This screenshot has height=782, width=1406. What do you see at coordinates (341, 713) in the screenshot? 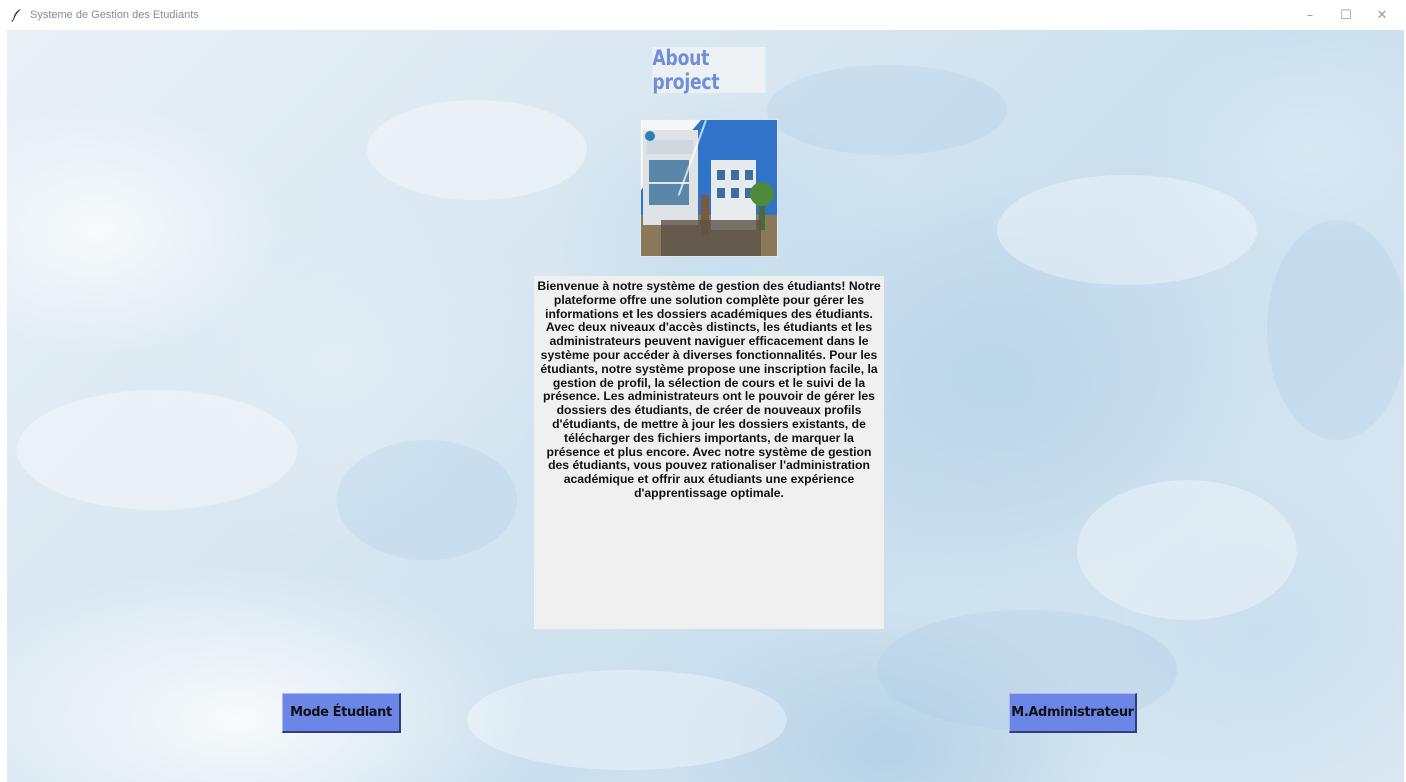
I see `student-mode-button: Mode Étudiant` at bounding box center [341, 713].